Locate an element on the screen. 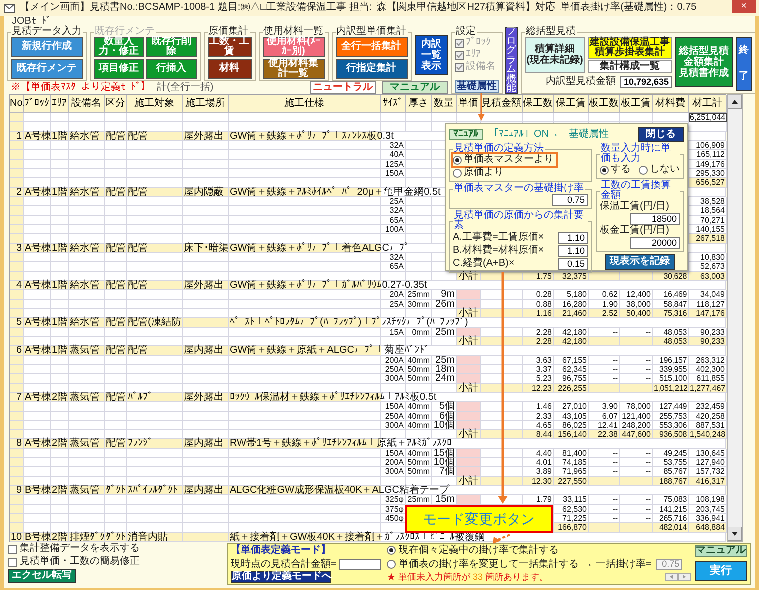 Image resolution: width=759 pixels, height=590 pixels. table-cell: 108,198 is located at coordinates (708, 500).